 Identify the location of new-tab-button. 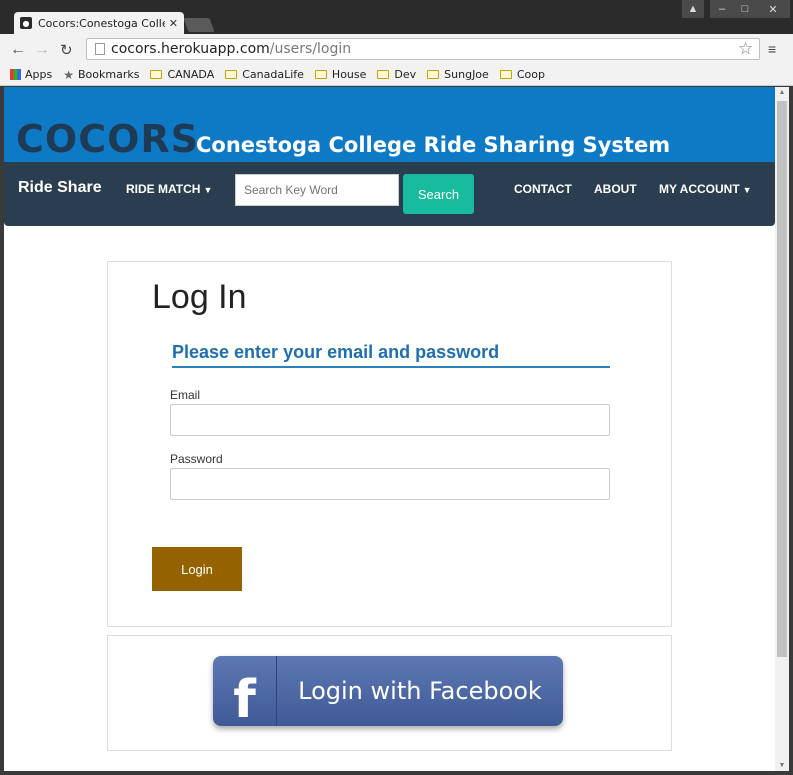
(199, 25).